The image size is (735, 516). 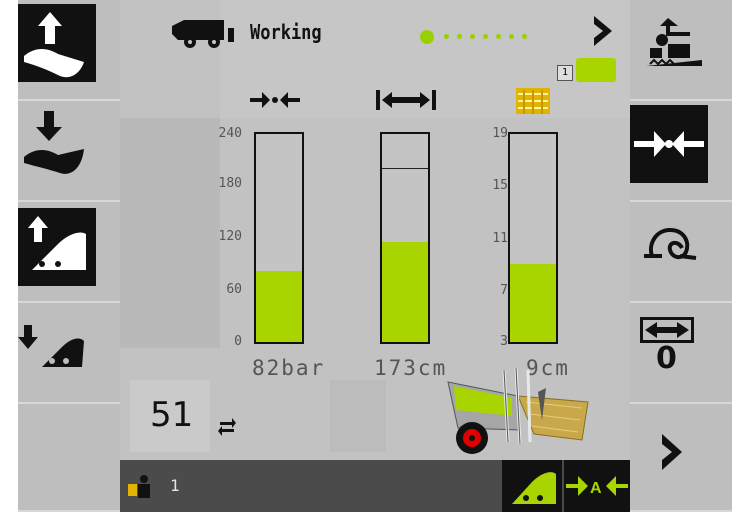 I want to click on pickup-down-icon, so click(x=57, y=144).